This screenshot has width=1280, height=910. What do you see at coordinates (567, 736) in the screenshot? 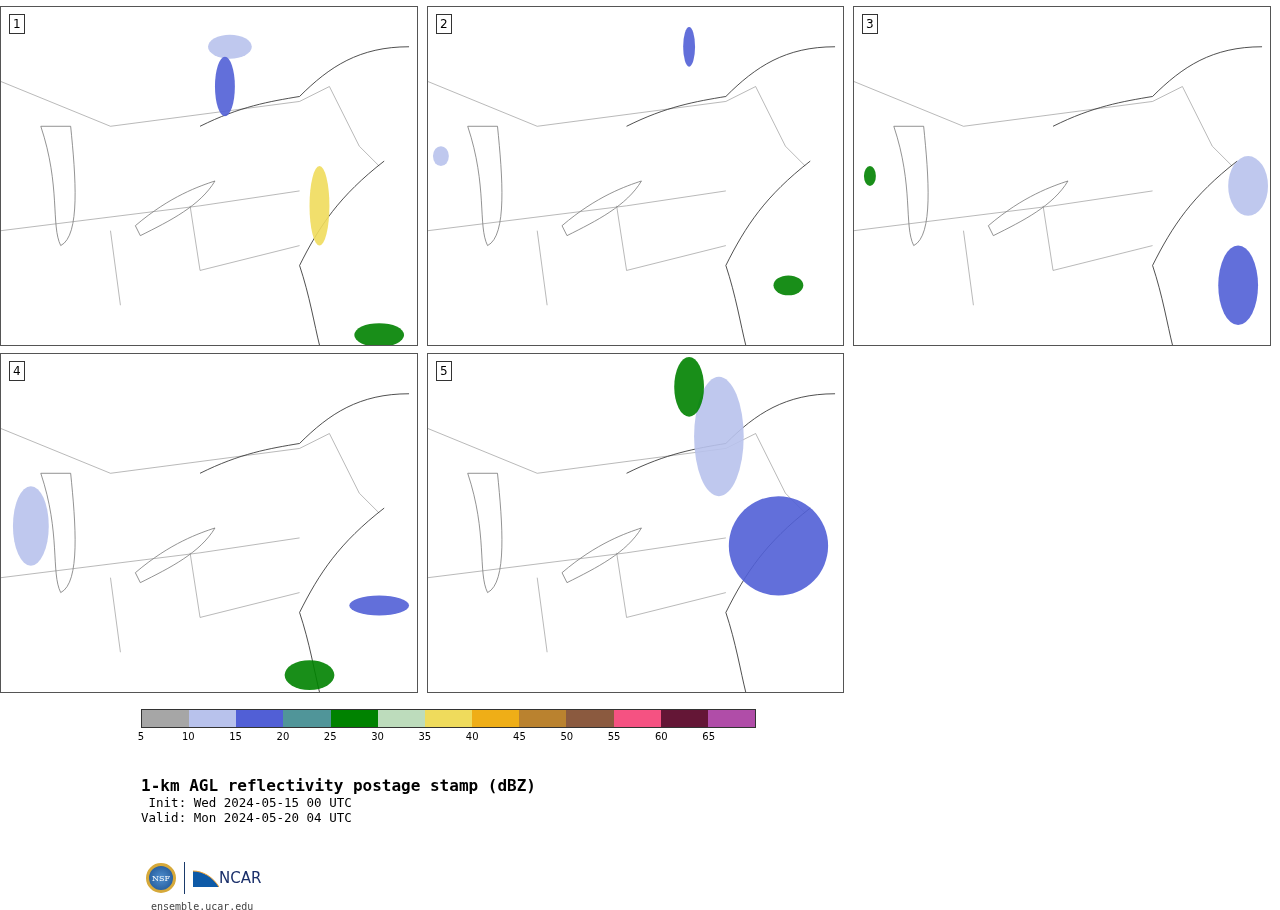
I see `tick-label: 50` at bounding box center [567, 736].